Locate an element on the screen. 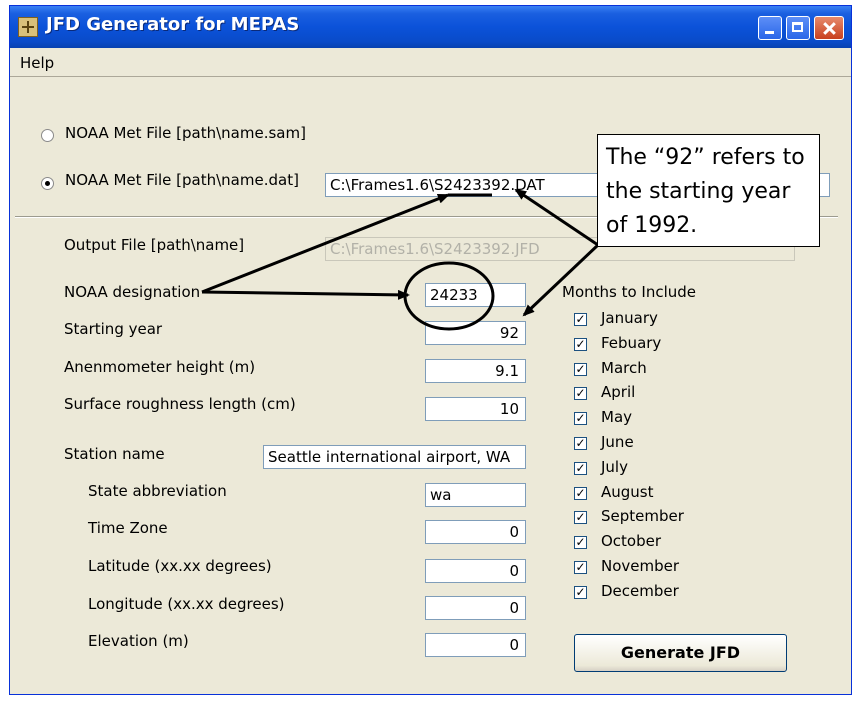 The width and height of the screenshot is (852, 703). arrow-to-starting-year is located at coordinates (561, 280).